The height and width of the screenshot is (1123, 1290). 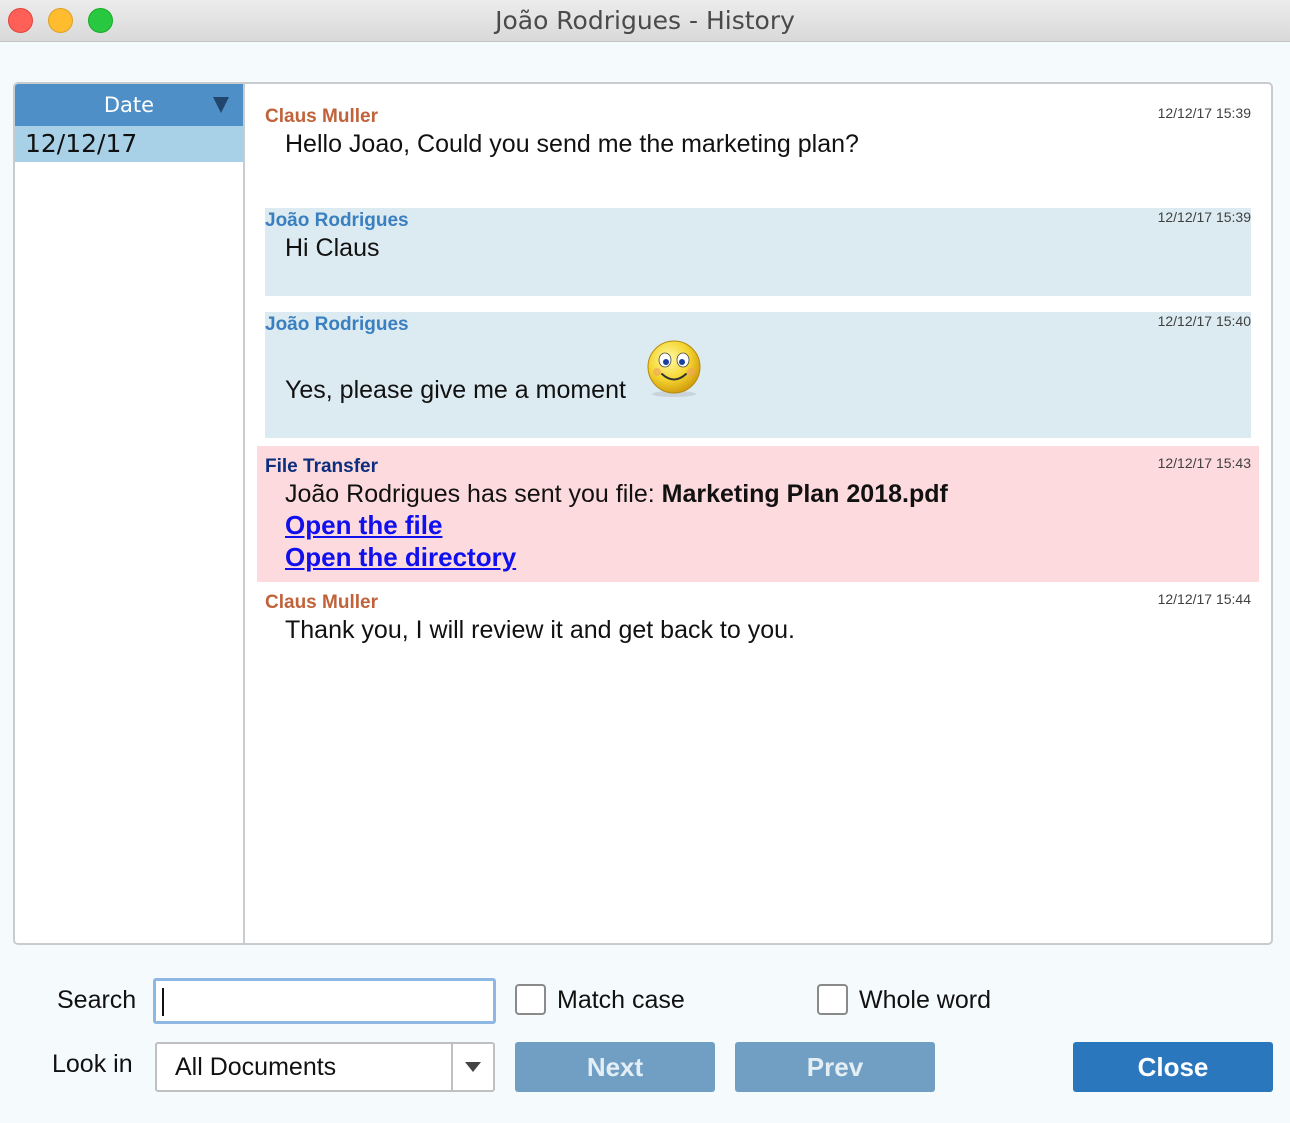 I want to click on message-text: Hi Claus, so click(x=332, y=248).